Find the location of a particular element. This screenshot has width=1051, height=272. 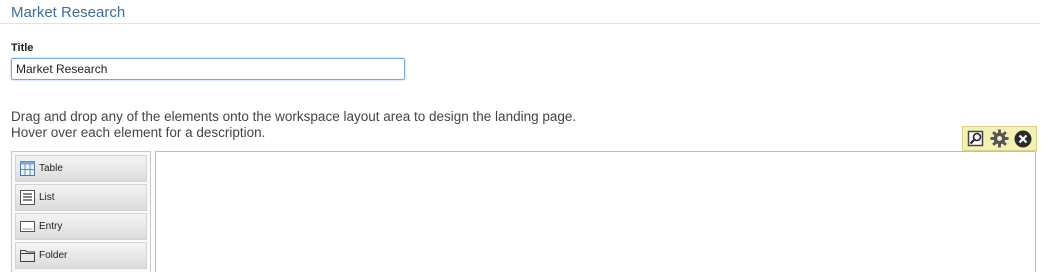

palette-item-label: Table is located at coordinates (51, 168).